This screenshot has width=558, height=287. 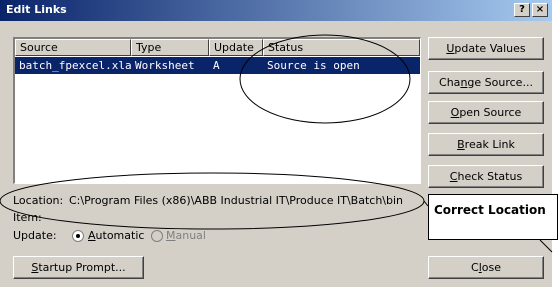 What do you see at coordinates (450, 82) in the screenshot?
I see `change-source-label-pre: Cha` at bounding box center [450, 82].